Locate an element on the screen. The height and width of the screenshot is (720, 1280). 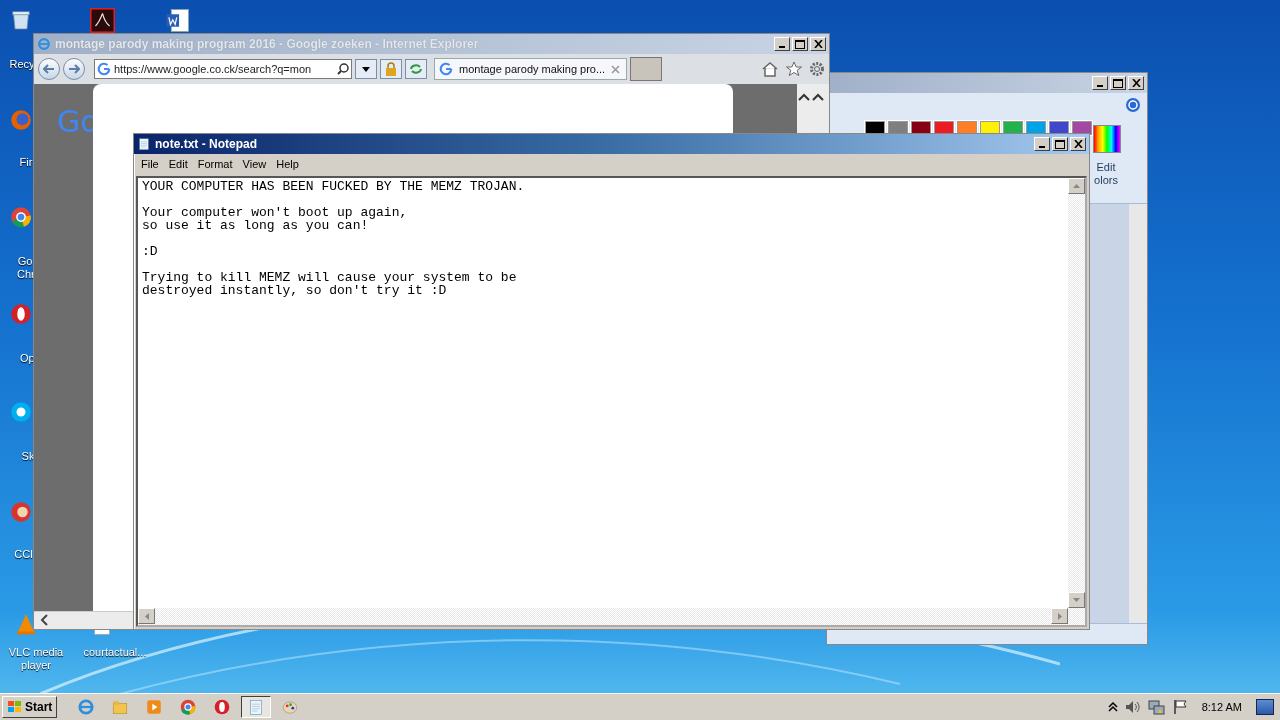
back-button is located at coordinates (49, 69).